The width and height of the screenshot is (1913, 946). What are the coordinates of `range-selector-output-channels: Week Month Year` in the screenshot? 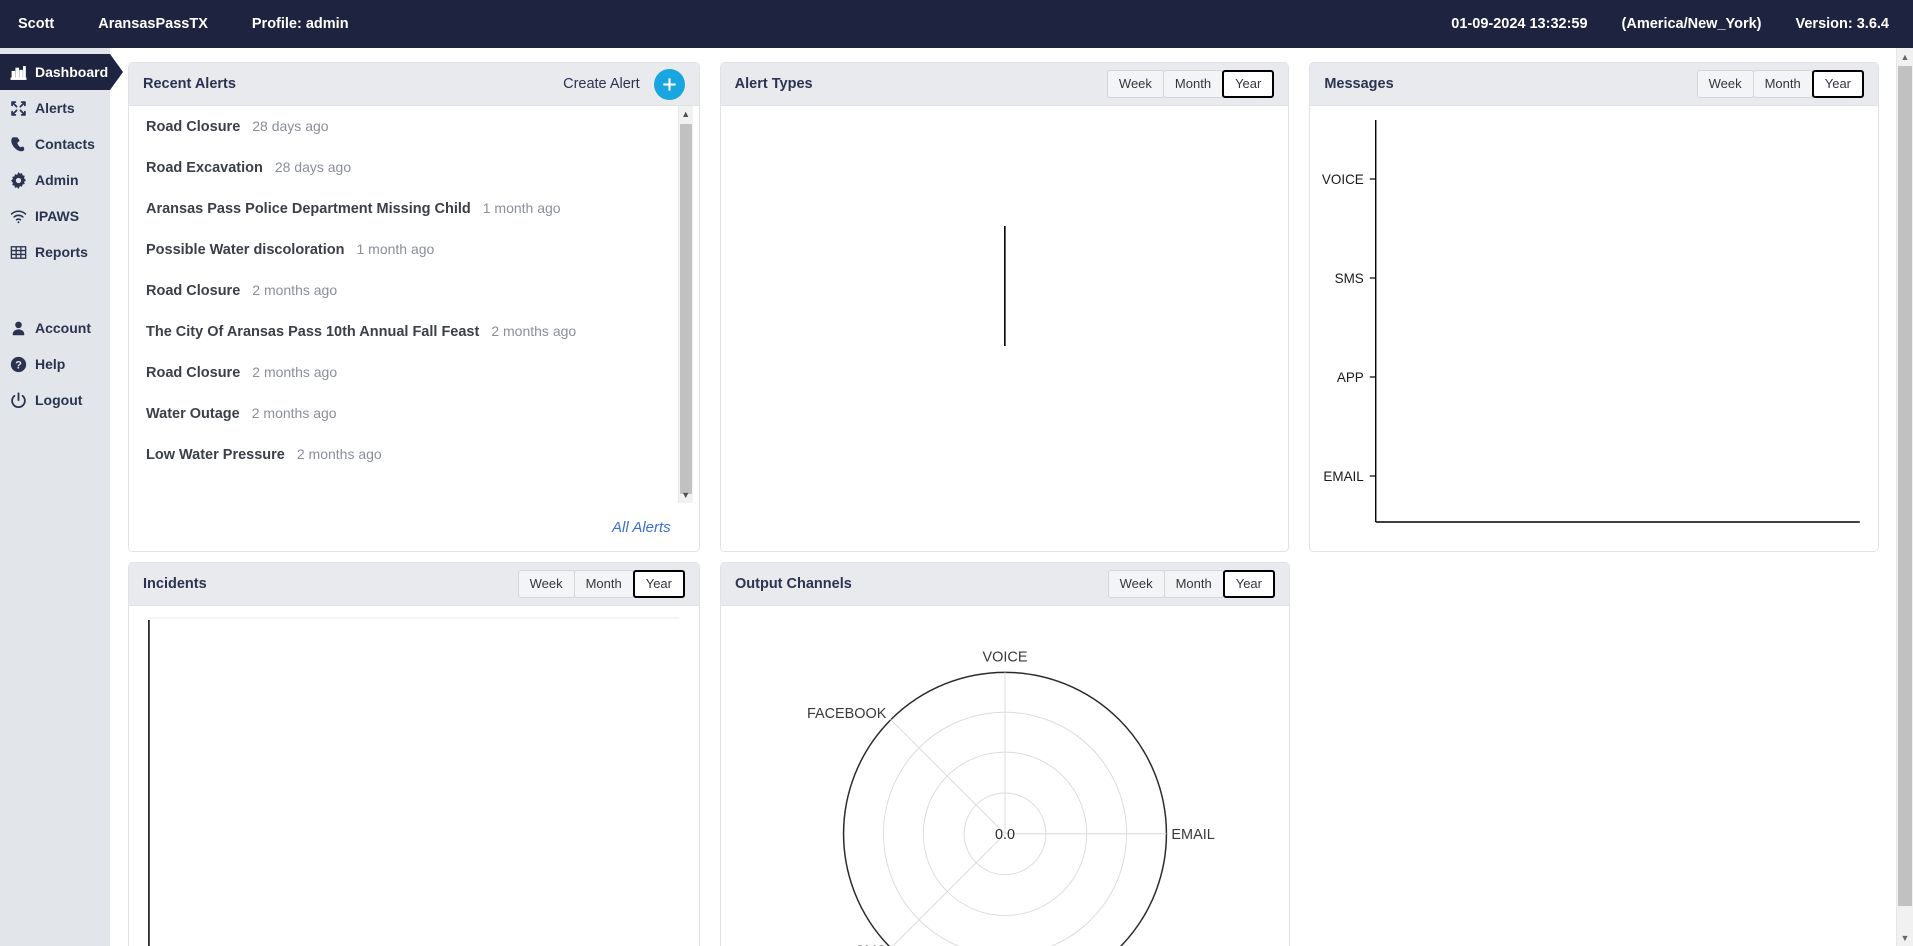 It's located at (1191, 584).